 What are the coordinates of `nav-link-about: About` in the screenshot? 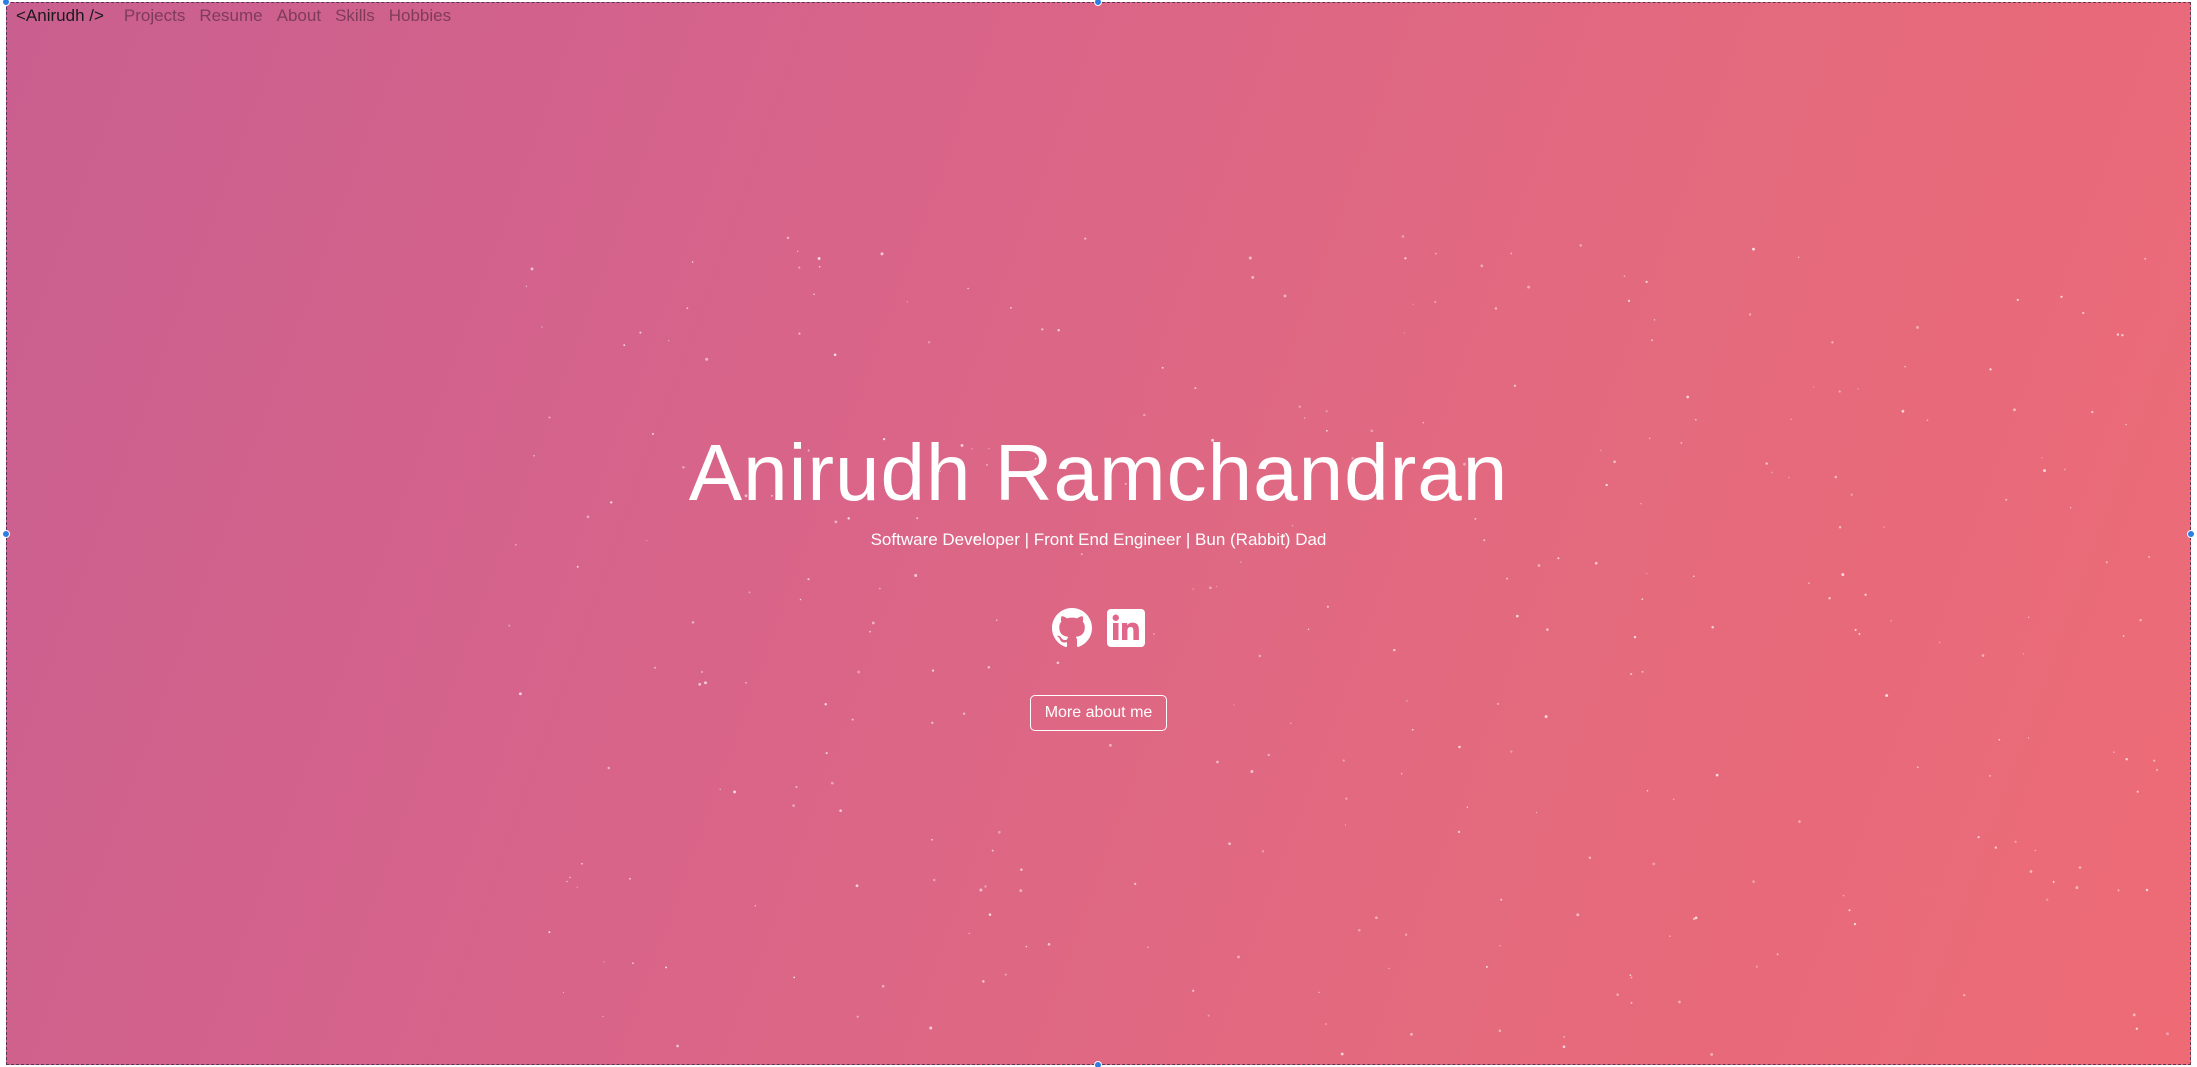 It's located at (299, 16).